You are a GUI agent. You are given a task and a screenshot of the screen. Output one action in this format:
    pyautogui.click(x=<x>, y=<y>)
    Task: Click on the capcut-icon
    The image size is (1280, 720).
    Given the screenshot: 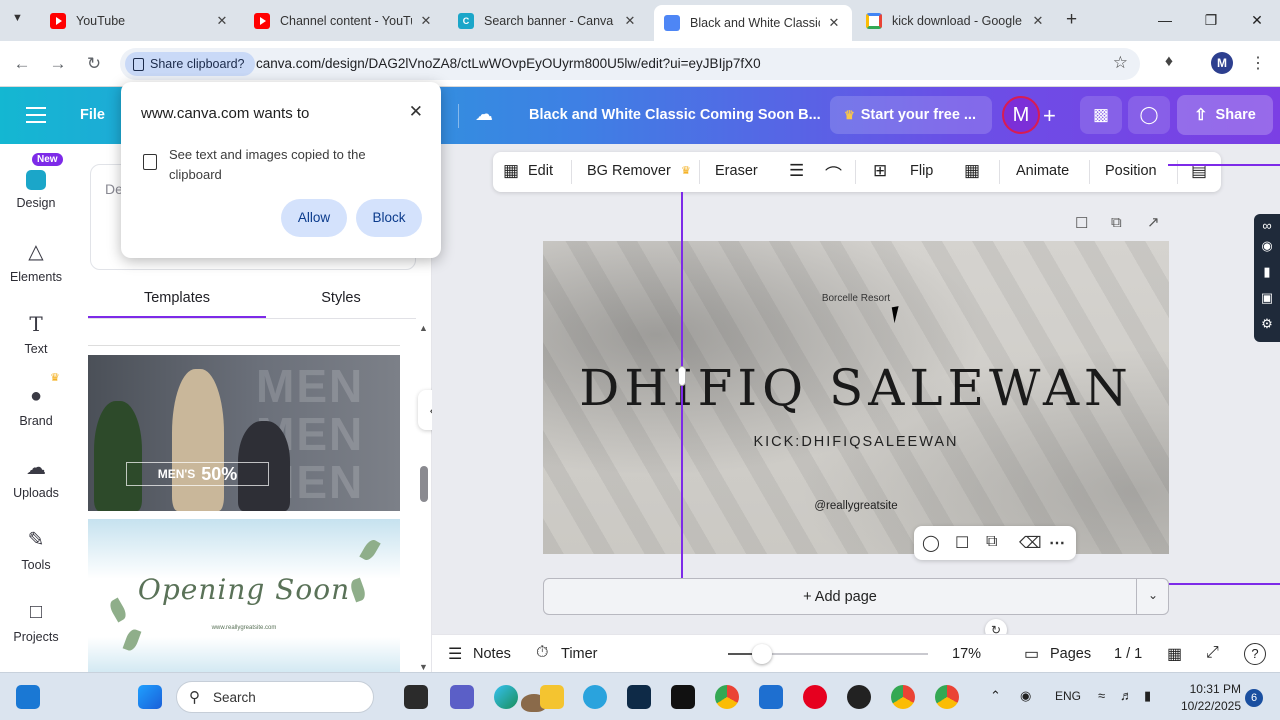 What is the action you would take?
    pyautogui.click(x=683, y=697)
    